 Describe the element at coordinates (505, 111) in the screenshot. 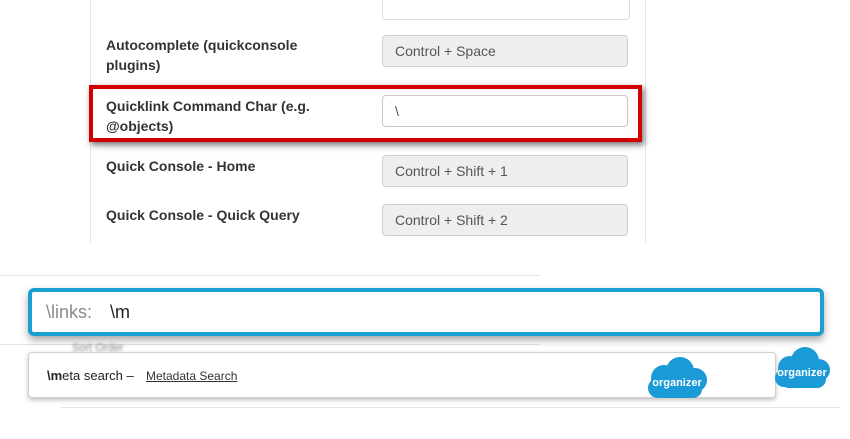

I see `quicklink-char-input: \` at that location.